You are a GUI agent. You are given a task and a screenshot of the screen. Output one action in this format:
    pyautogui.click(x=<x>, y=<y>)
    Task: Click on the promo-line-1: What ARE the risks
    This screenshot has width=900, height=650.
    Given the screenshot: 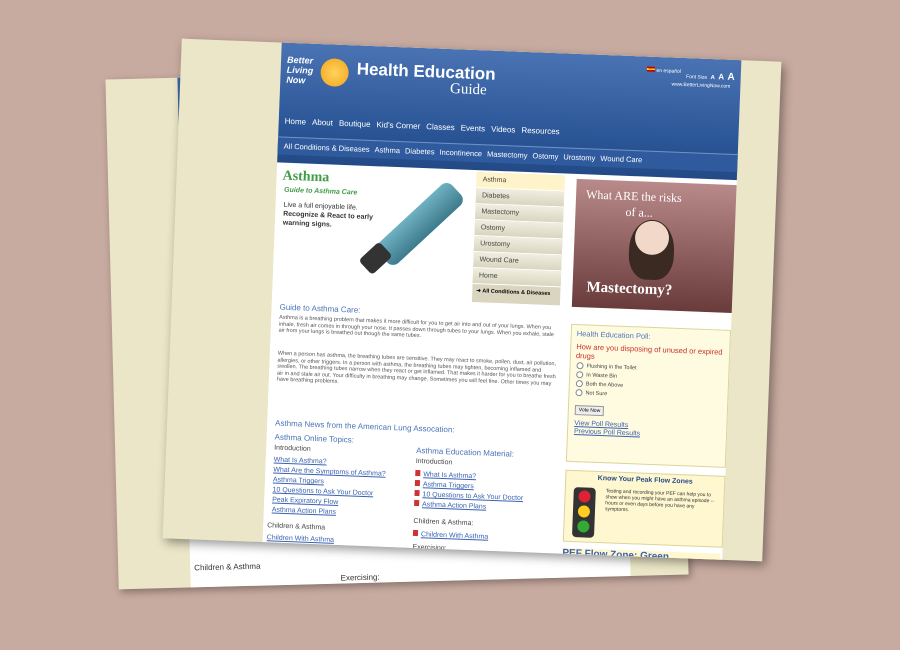 What is the action you would take?
    pyautogui.click(x=633, y=196)
    